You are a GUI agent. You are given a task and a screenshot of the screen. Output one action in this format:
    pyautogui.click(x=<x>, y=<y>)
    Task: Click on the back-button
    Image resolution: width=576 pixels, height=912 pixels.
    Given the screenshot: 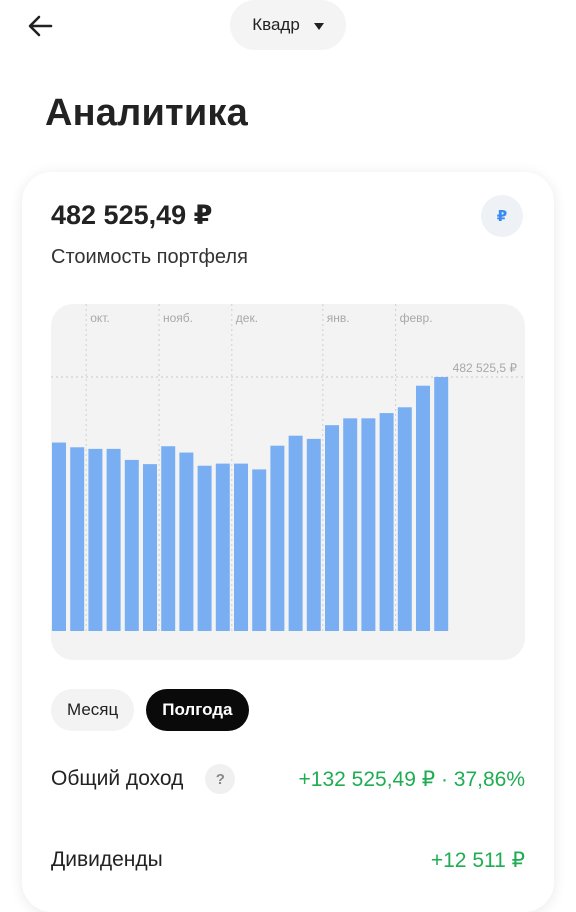 What is the action you would take?
    pyautogui.click(x=40, y=26)
    